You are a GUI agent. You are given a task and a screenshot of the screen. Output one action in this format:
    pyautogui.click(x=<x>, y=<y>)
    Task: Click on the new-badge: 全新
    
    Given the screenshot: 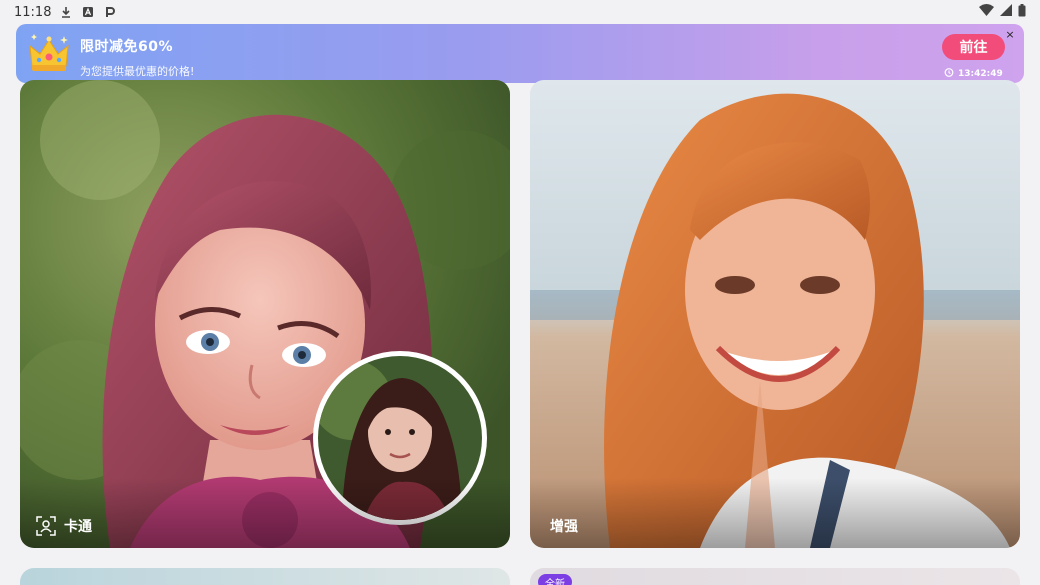 What is the action you would take?
    pyautogui.click(x=555, y=579)
    